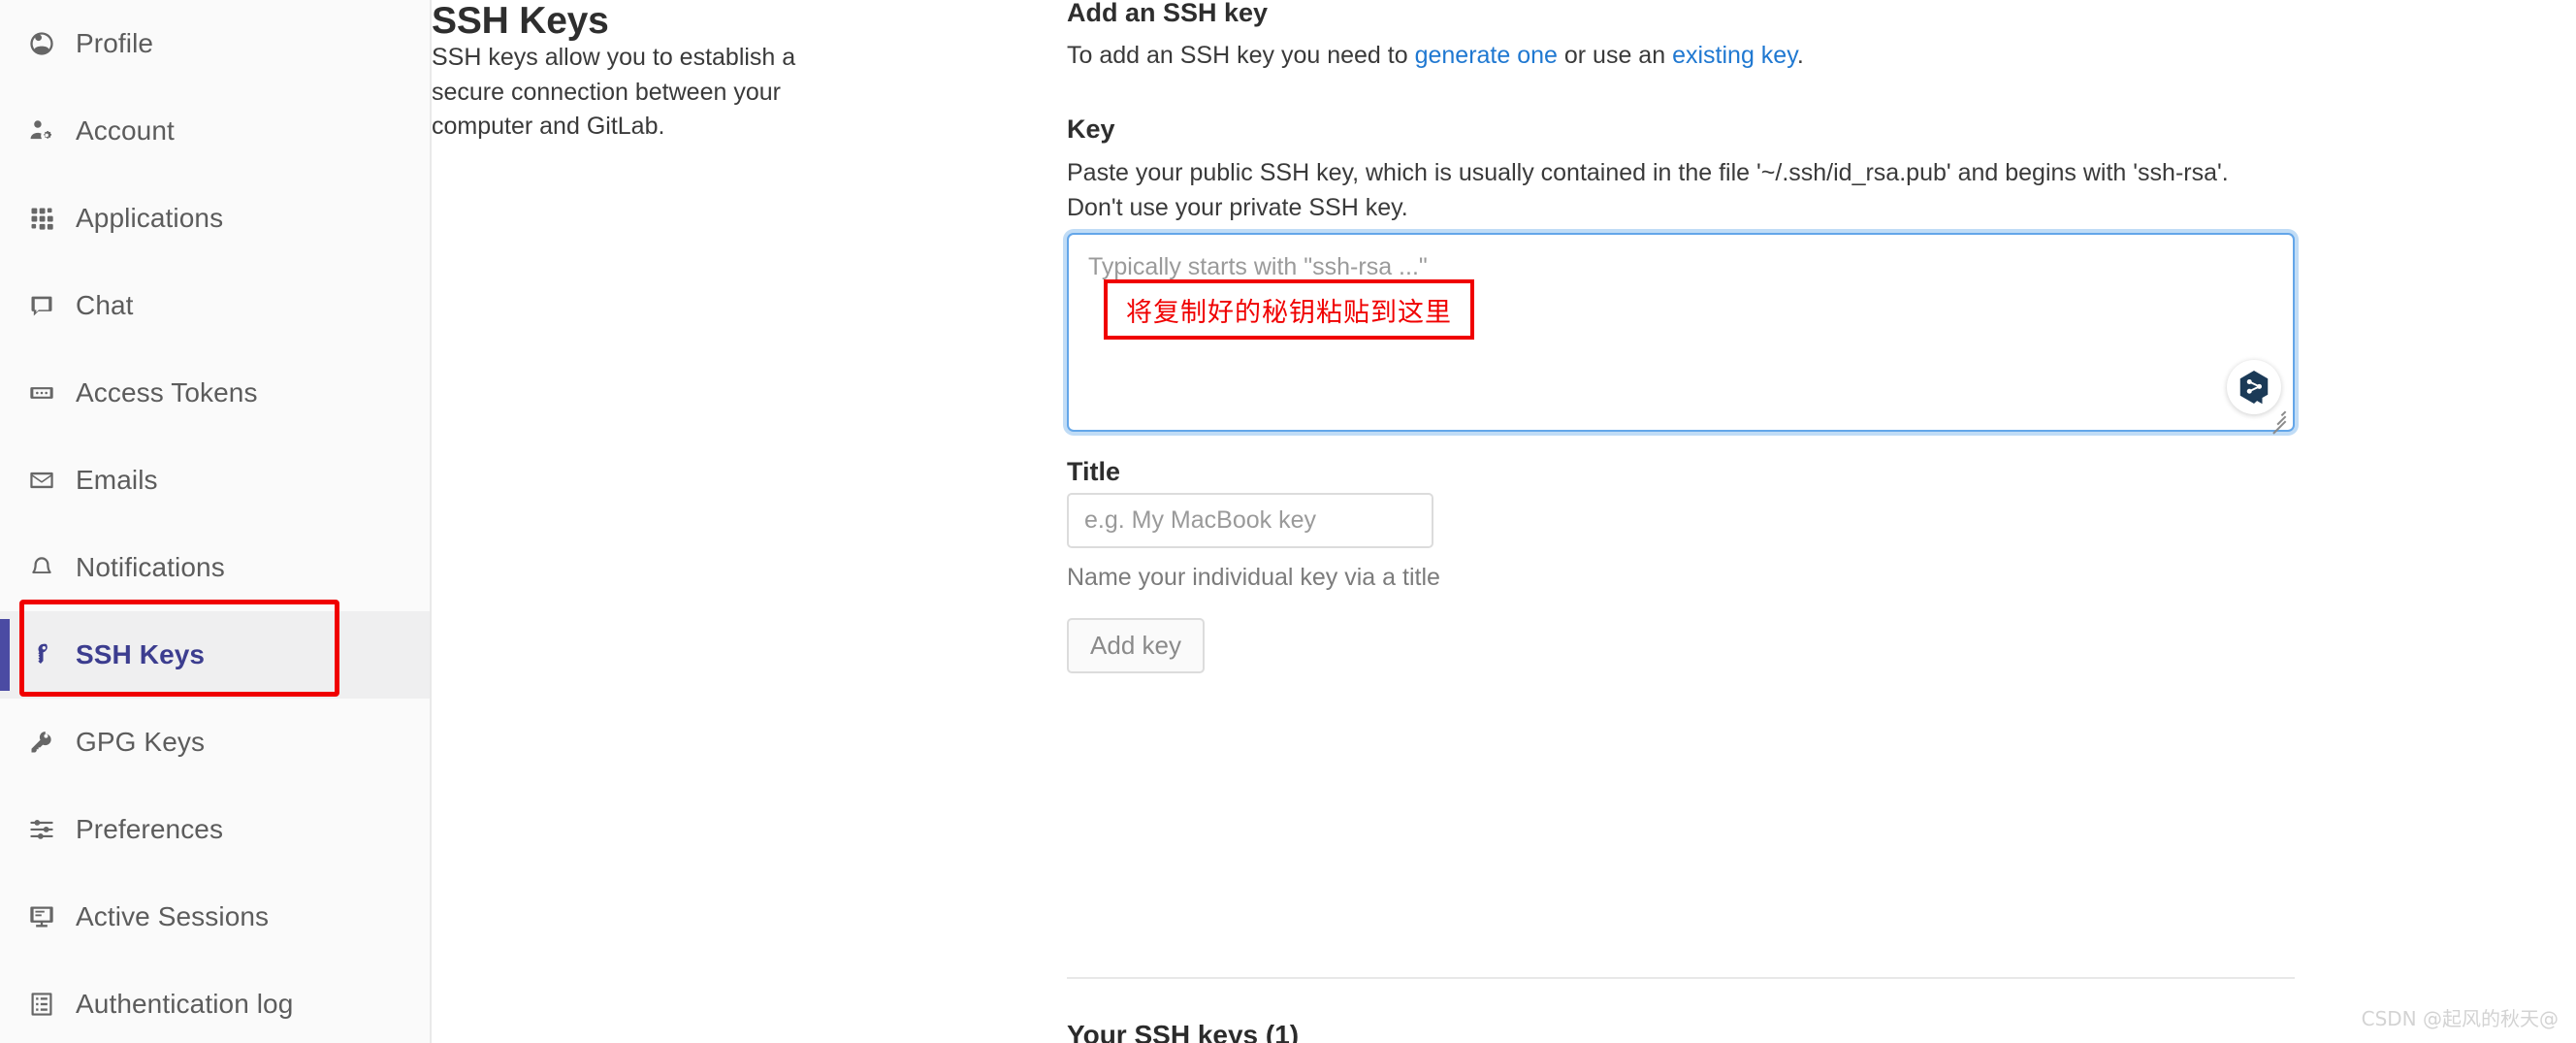  Describe the element at coordinates (41, 305) in the screenshot. I see `chat-bubble-icon` at that location.